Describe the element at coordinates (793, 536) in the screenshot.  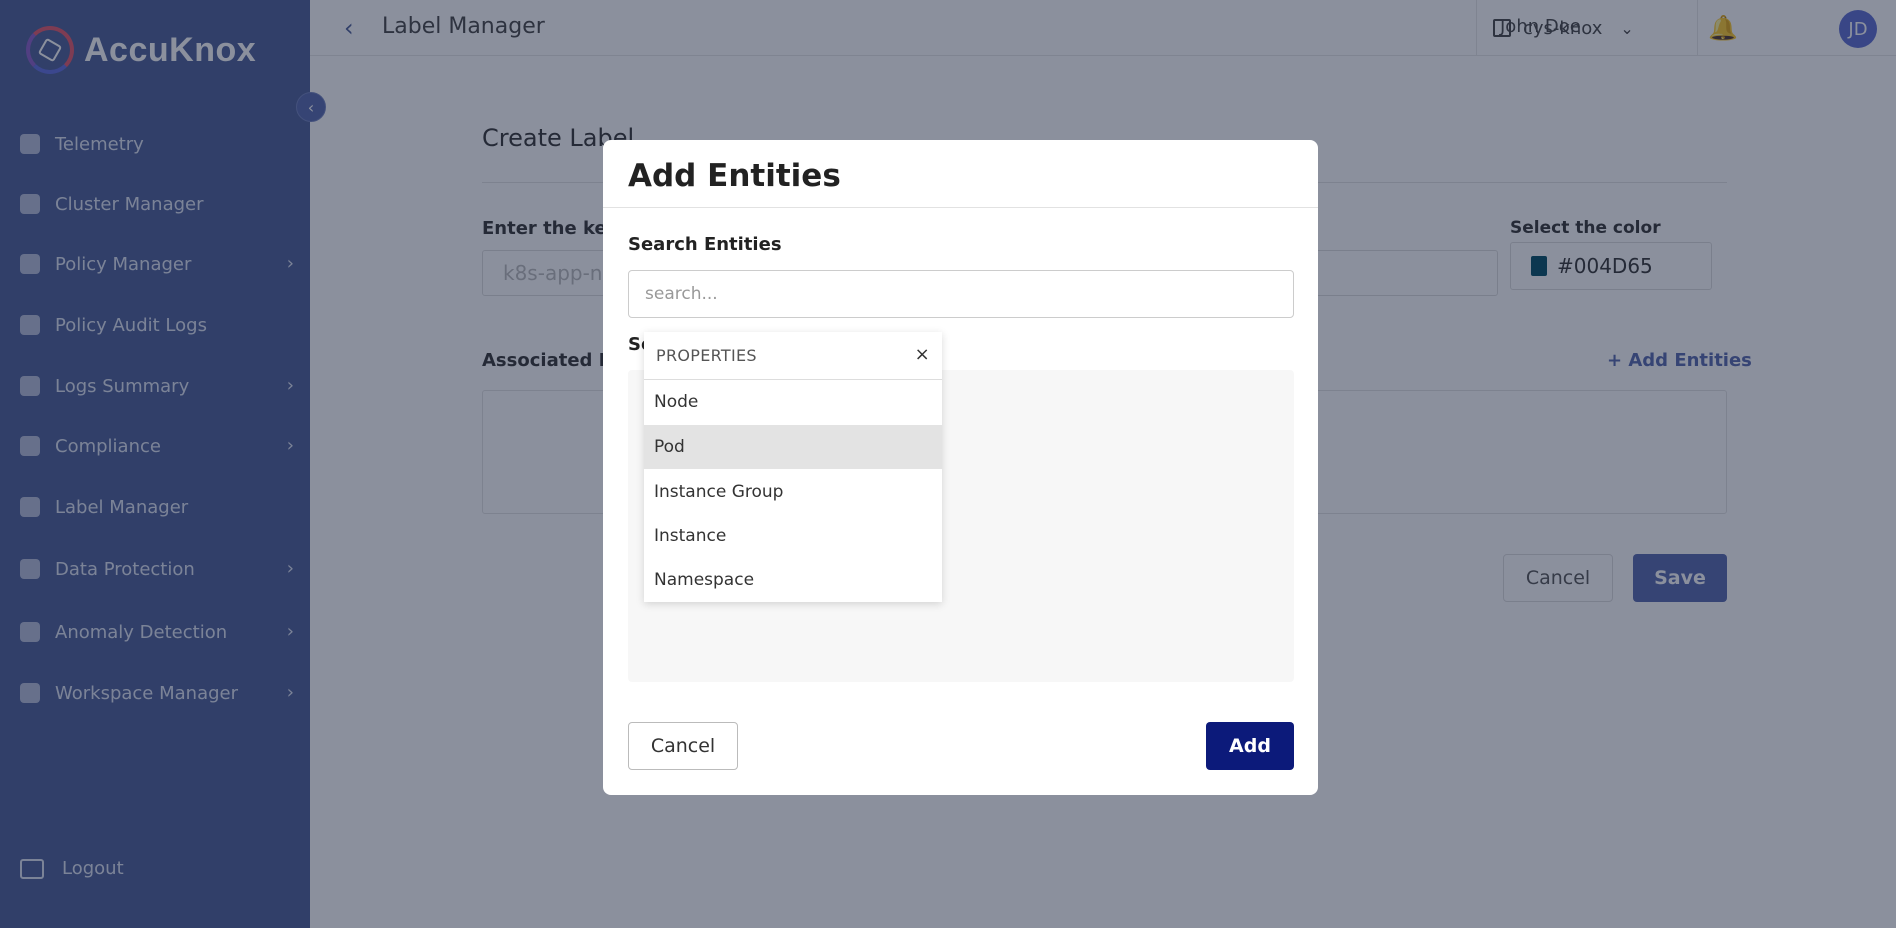
I see `dropdown-item-instance: Instance` at that location.